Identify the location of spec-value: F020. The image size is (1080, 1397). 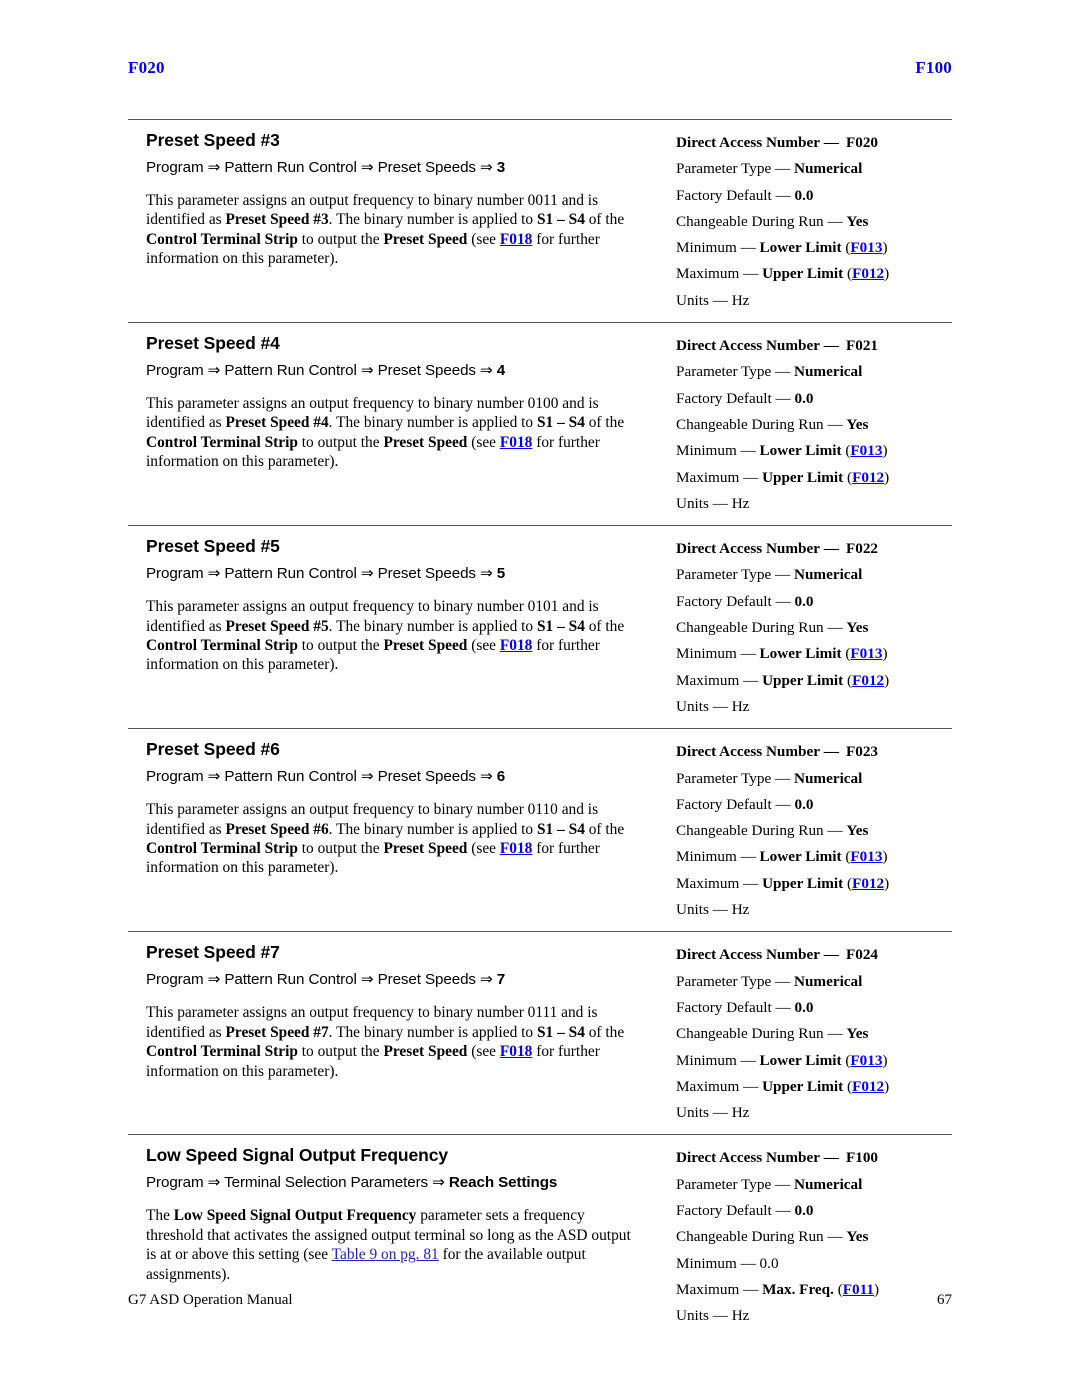
(862, 142).